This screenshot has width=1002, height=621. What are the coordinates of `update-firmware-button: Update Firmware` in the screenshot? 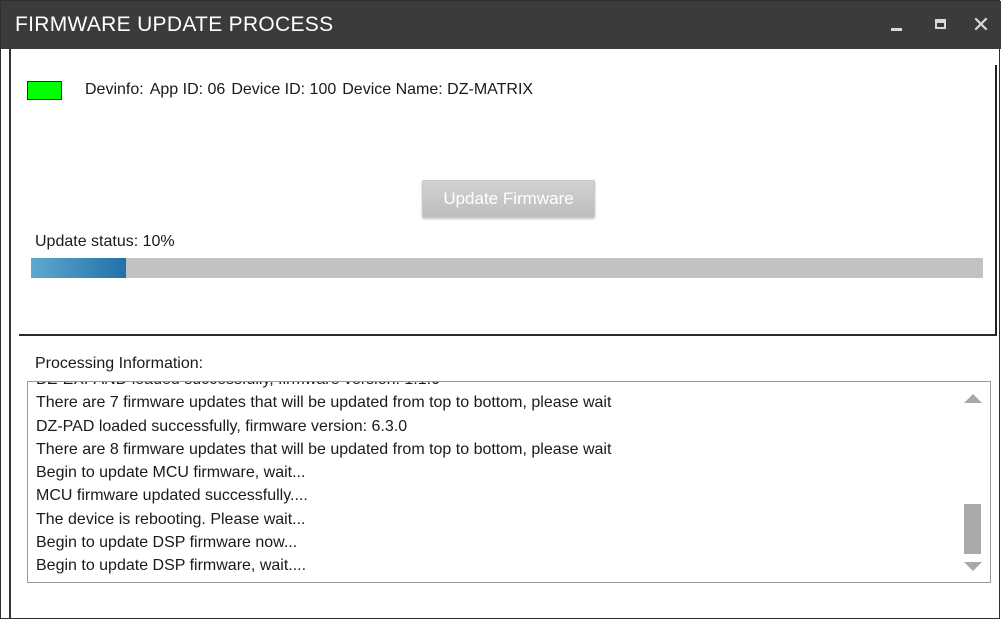 It's located at (508, 199).